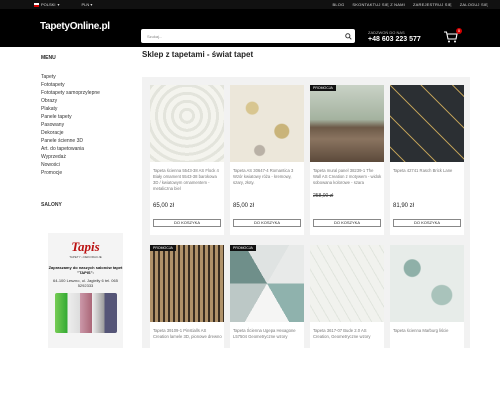 The width and height of the screenshot is (500, 395). What do you see at coordinates (198, 54) in the screenshot?
I see `page-title: Sklep z tapetami - świat tapet` at bounding box center [198, 54].